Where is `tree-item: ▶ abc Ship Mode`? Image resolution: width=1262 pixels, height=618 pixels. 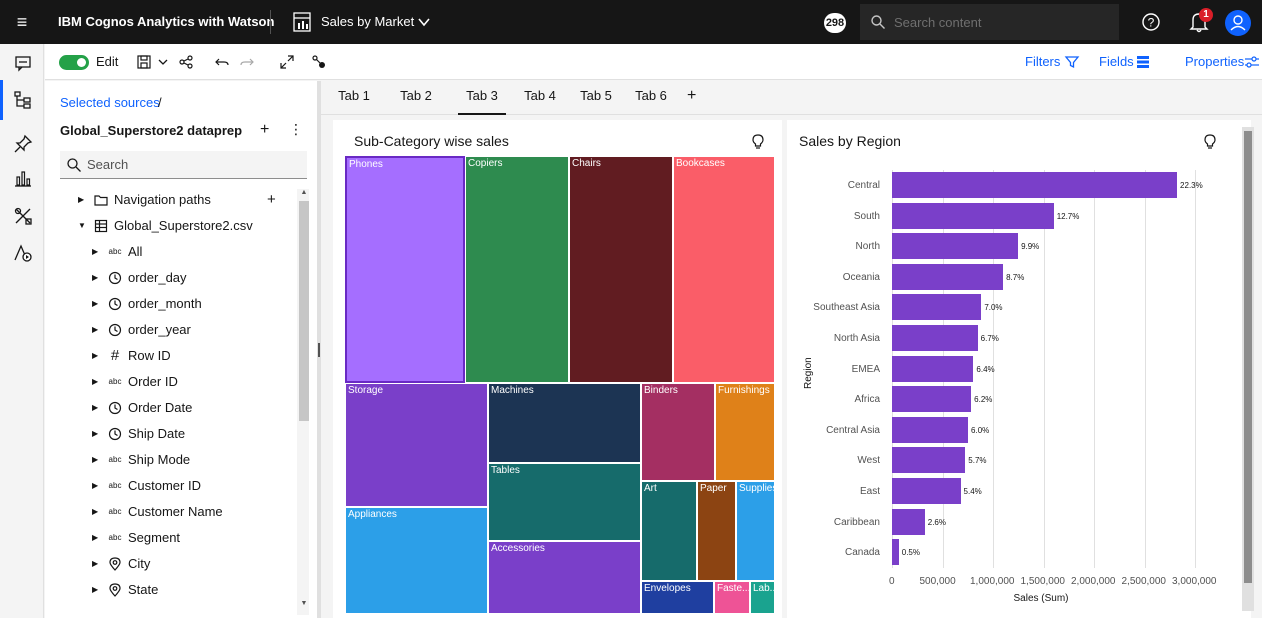
tree-item: ▶ abc Ship Mode is located at coordinates (171, 460).